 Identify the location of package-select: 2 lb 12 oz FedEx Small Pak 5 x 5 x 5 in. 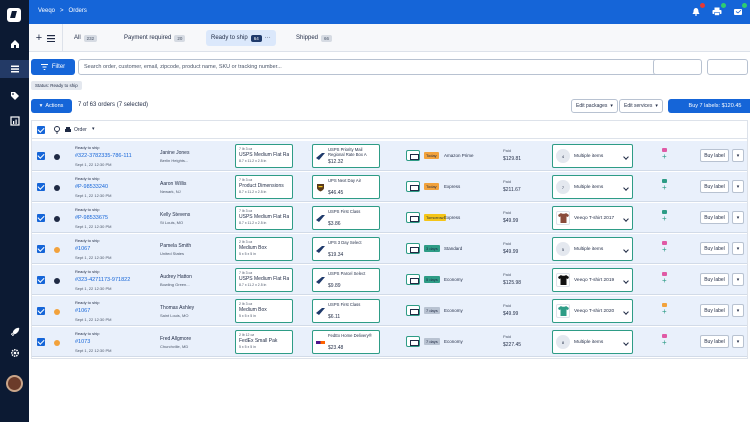
(264, 342).